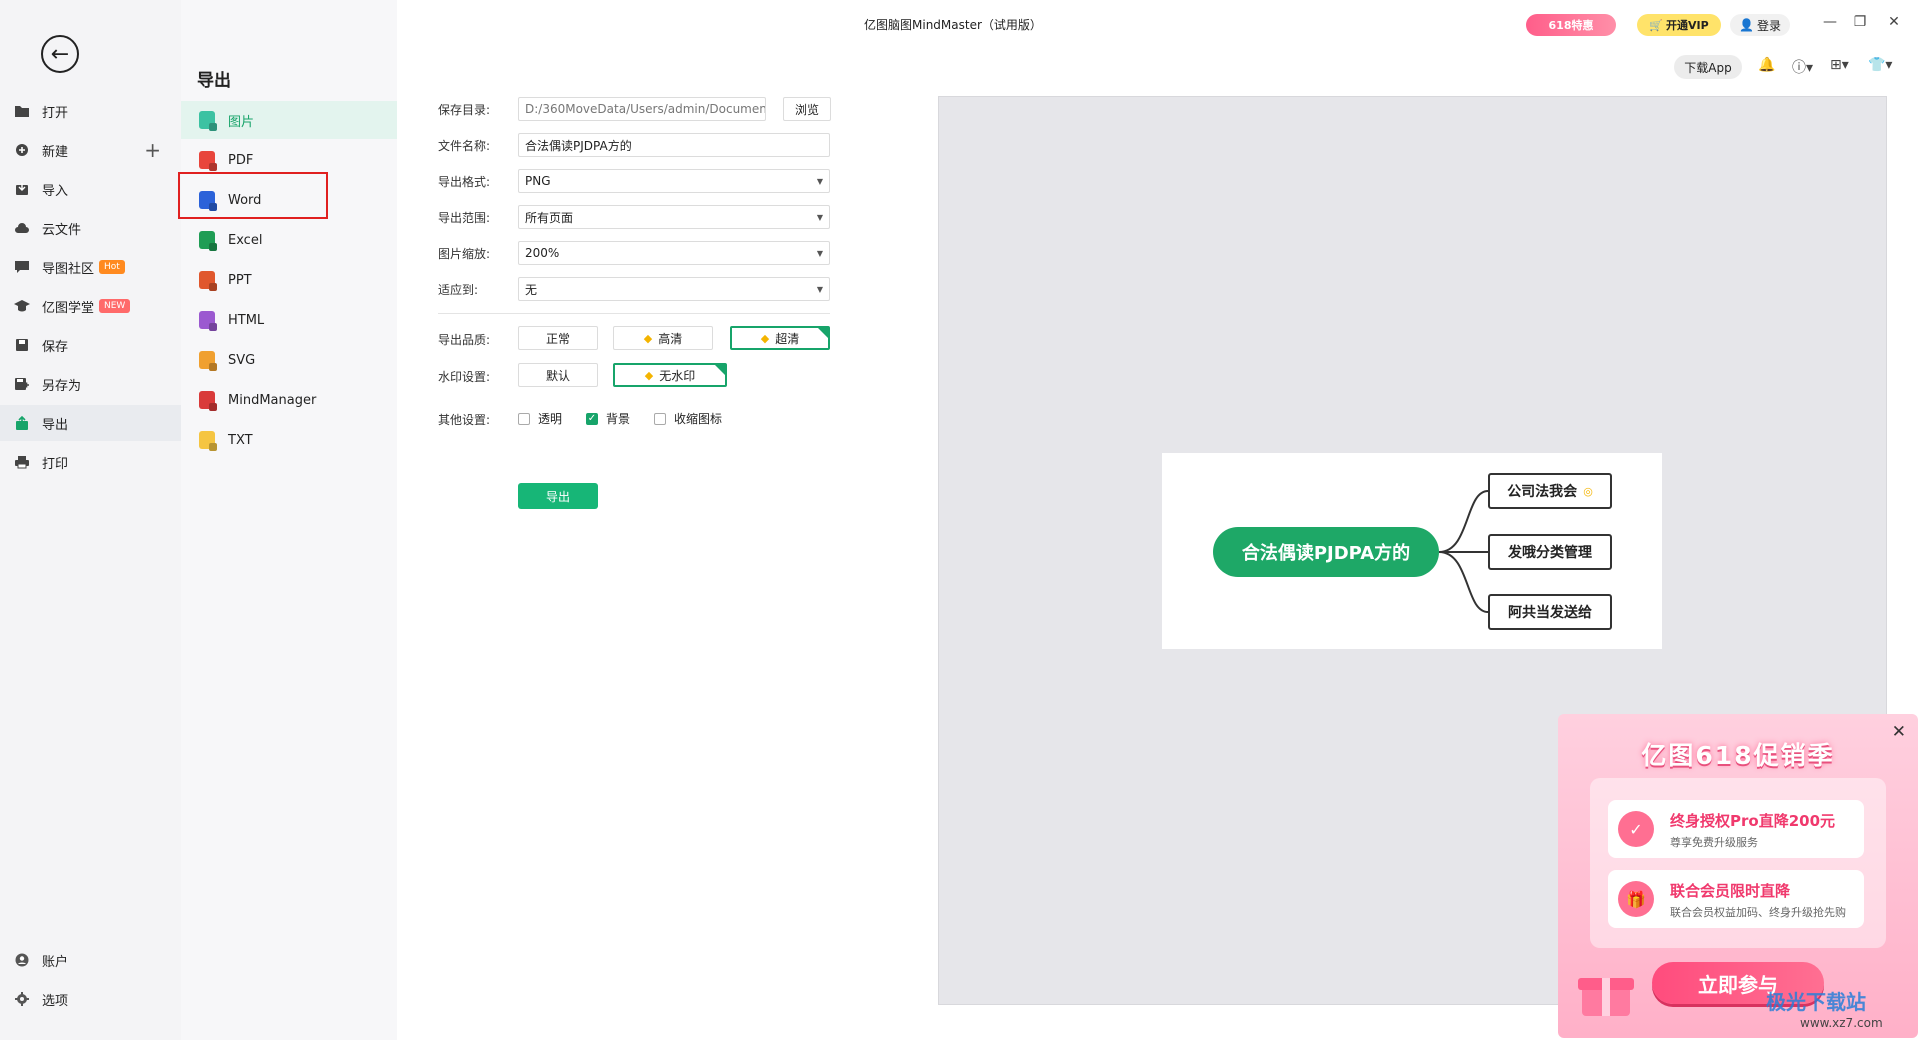 The image size is (1920, 1040). What do you see at coordinates (289, 280) in the screenshot?
I see `format-ppt: PPT` at bounding box center [289, 280].